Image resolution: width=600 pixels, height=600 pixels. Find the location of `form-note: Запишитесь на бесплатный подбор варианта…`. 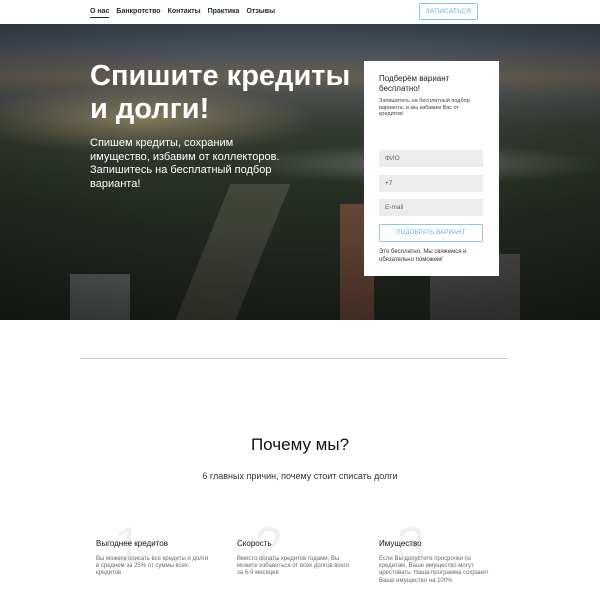

form-note: Запишитесь на бесплатный подбор варианта… is located at coordinates (424, 107).